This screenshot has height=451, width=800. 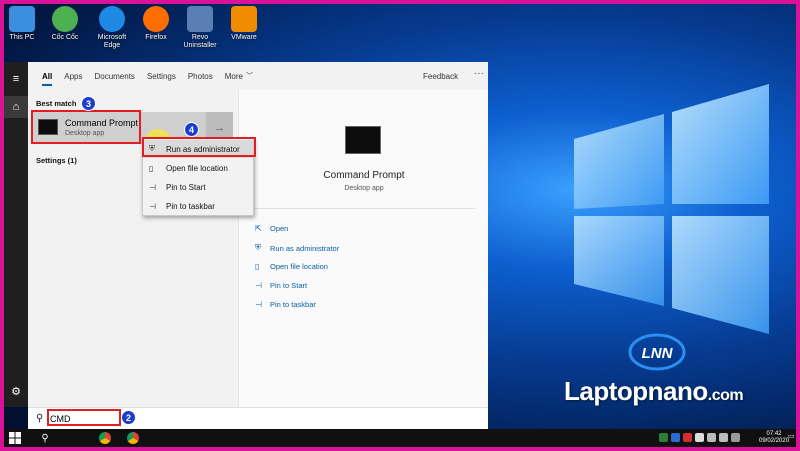 I want to click on desktop-icon-coccoc: Cốc Cốc, so click(x=65, y=32).